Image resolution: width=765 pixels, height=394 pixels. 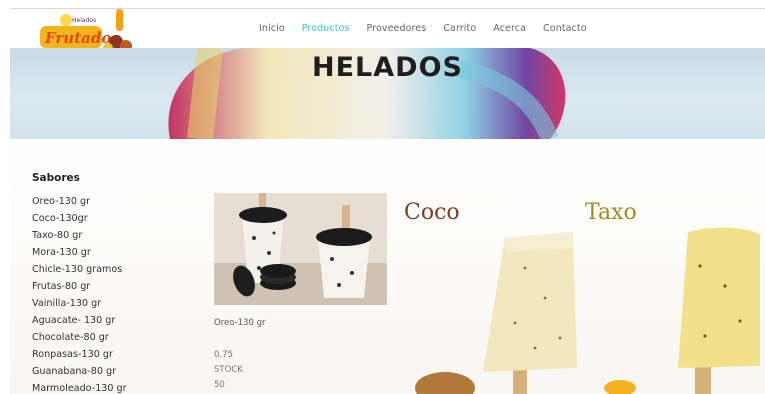 I want to click on nav-proveedores: Proveedores, so click(x=396, y=28).